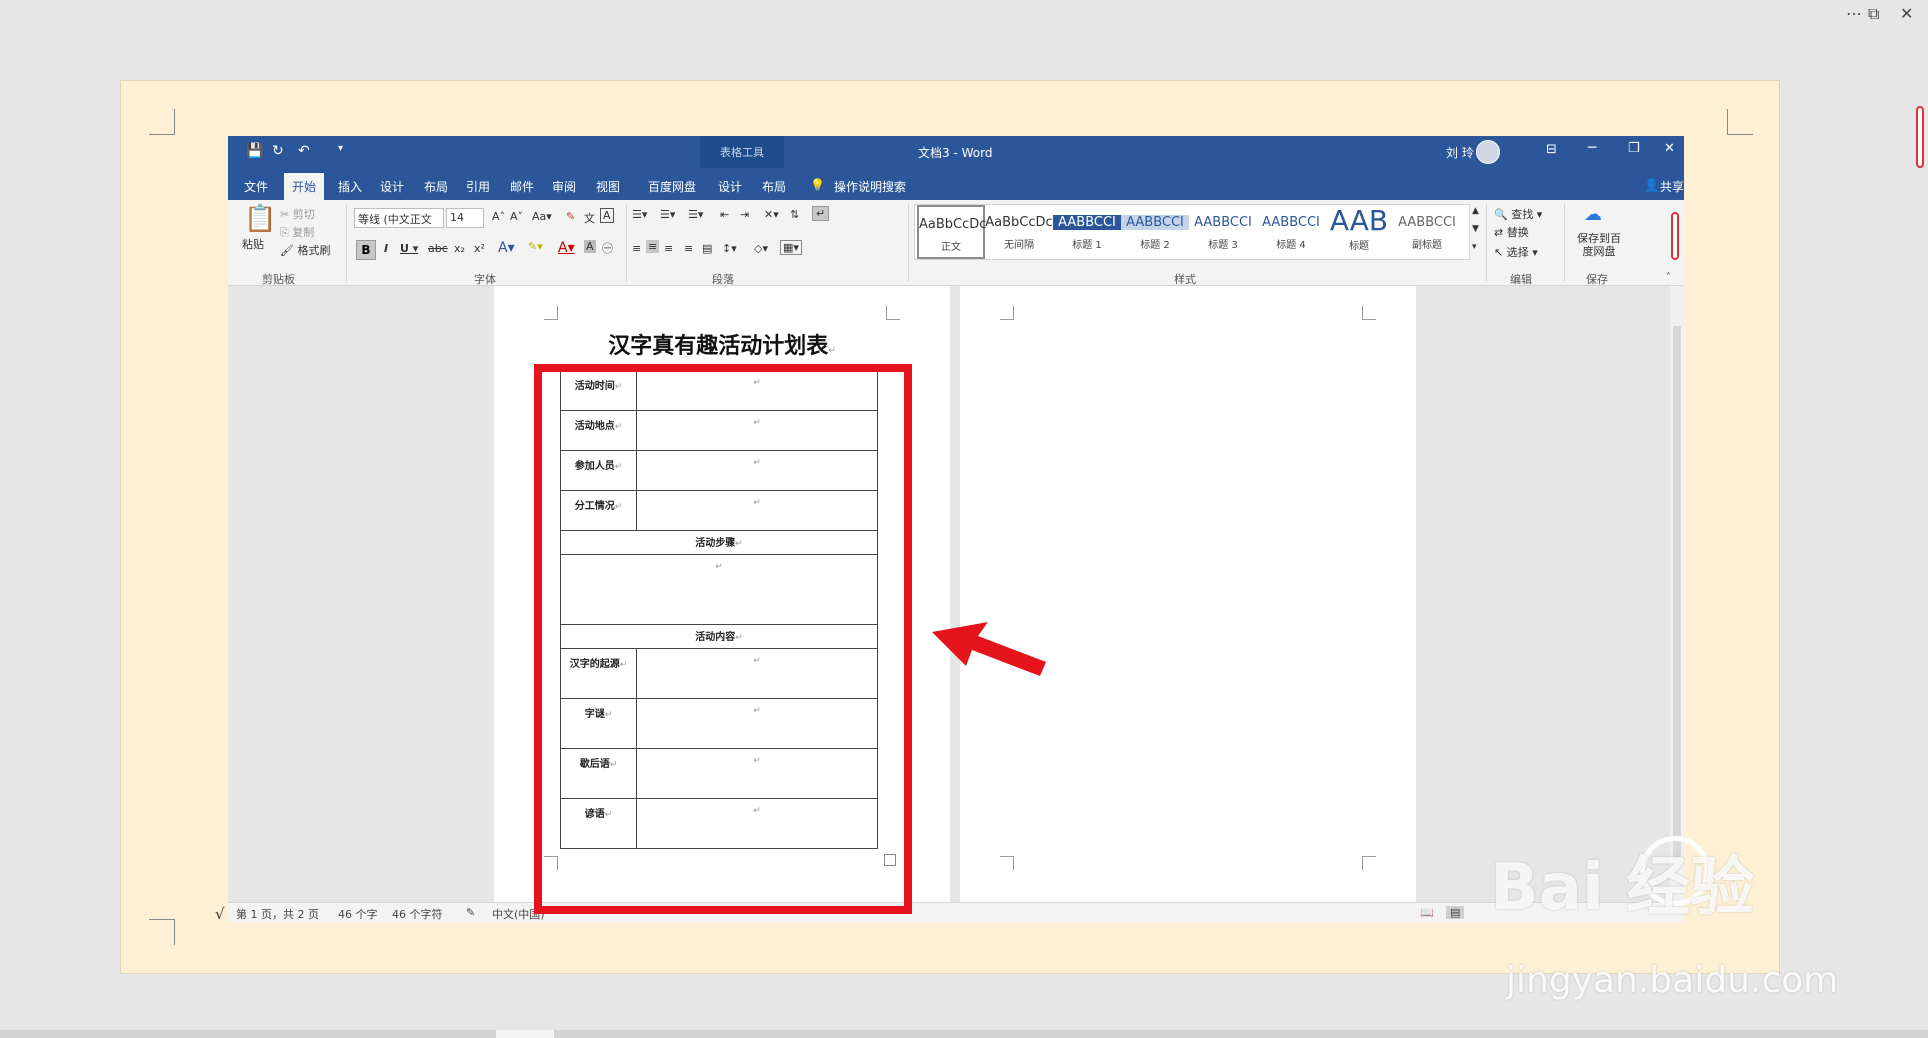 The image size is (1928, 1038). What do you see at coordinates (1488, 152) in the screenshot?
I see `avatar` at bounding box center [1488, 152].